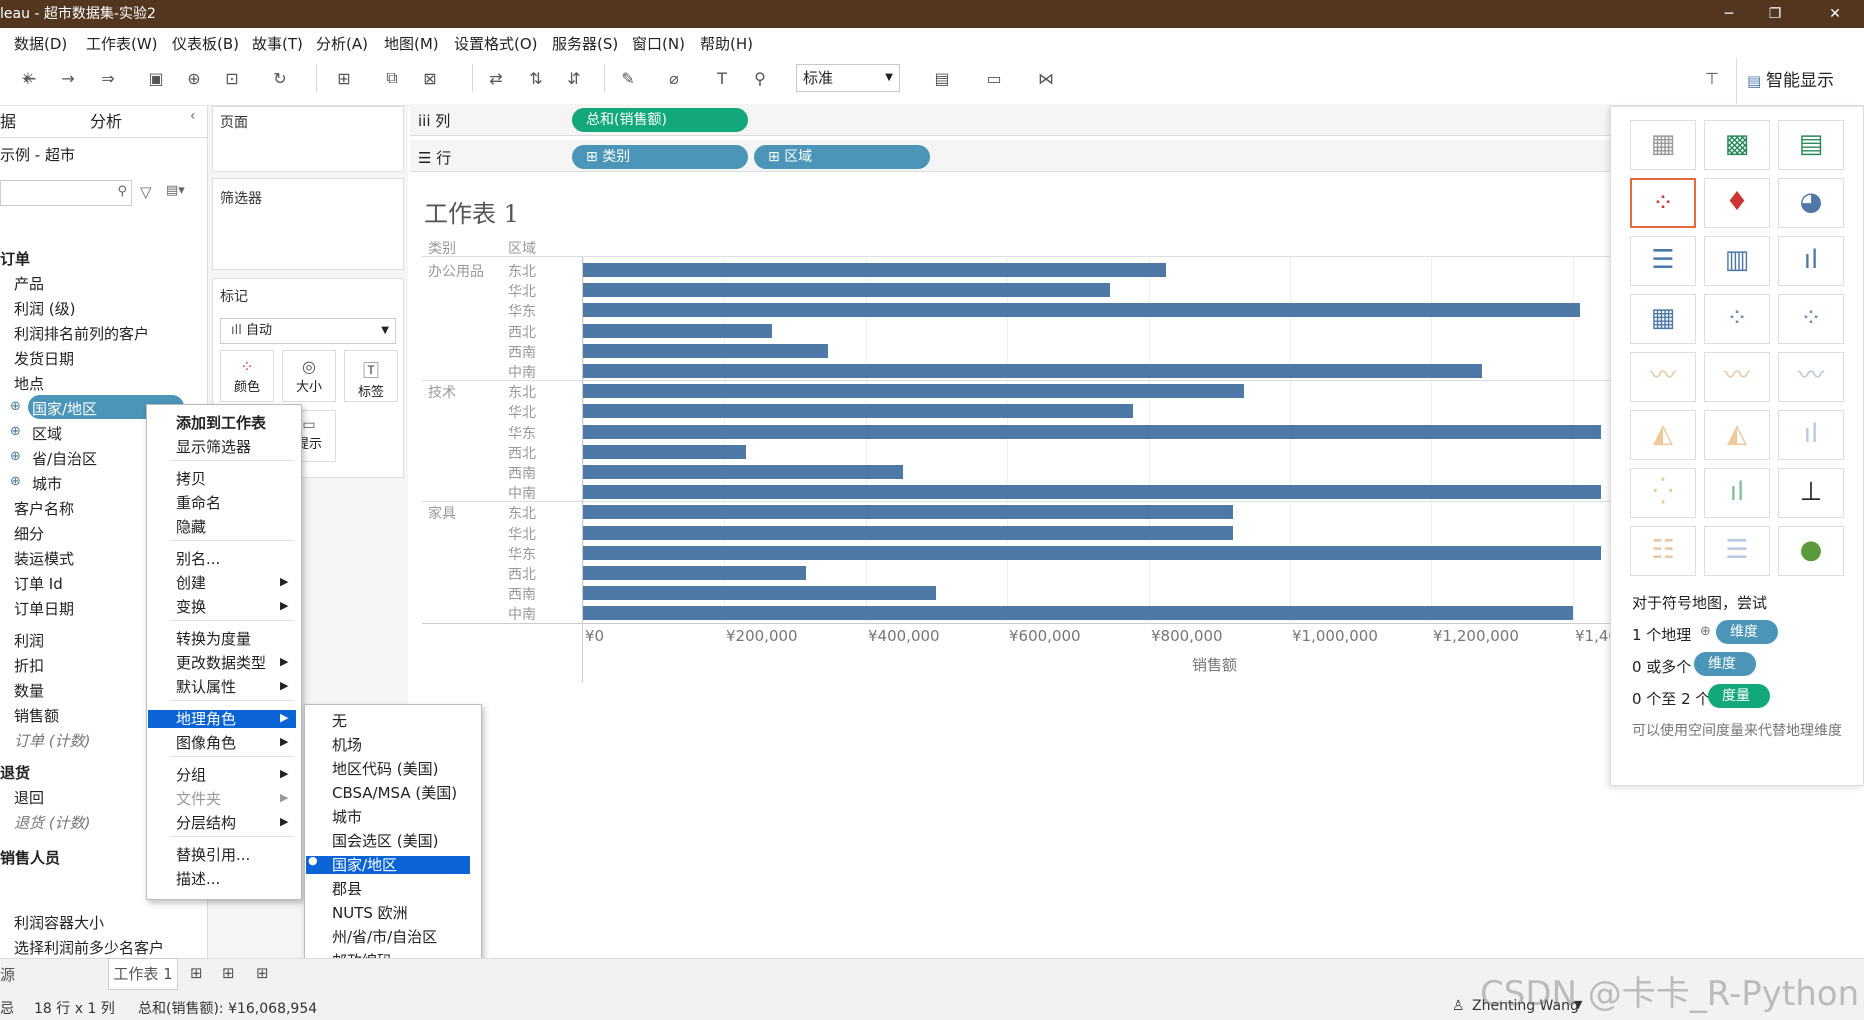  Describe the element at coordinates (108, 78) in the screenshot. I see `forward-icon: ⇒` at that location.